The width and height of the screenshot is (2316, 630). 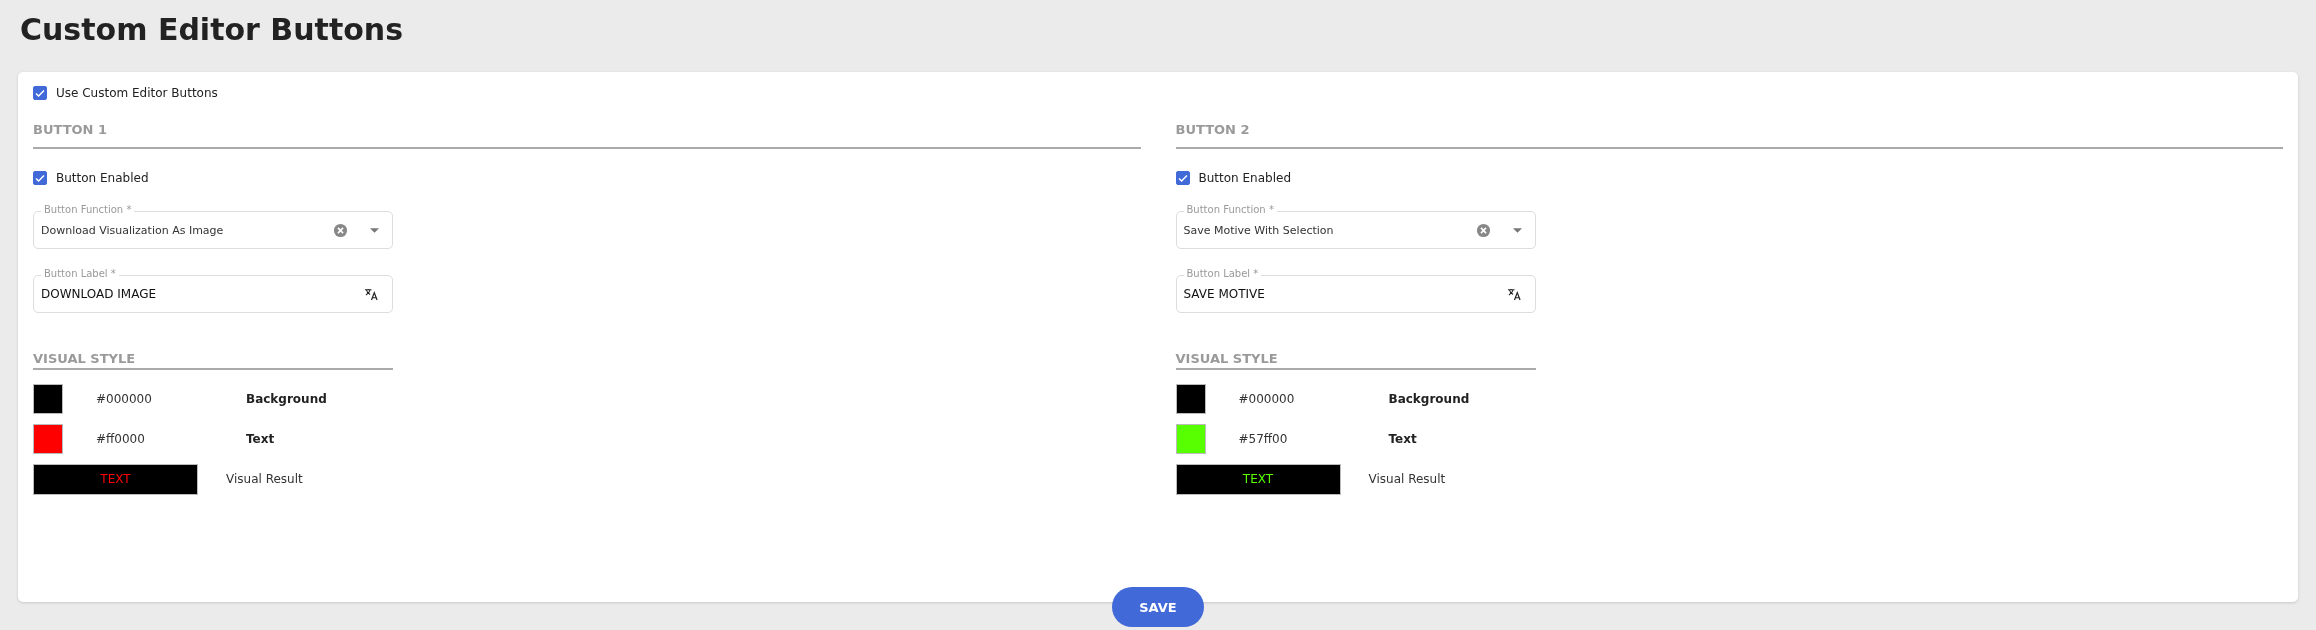 What do you see at coordinates (587, 135) in the screenshot?
I see `section-heading: BUTTON 1` at bounding box center [587, 135].